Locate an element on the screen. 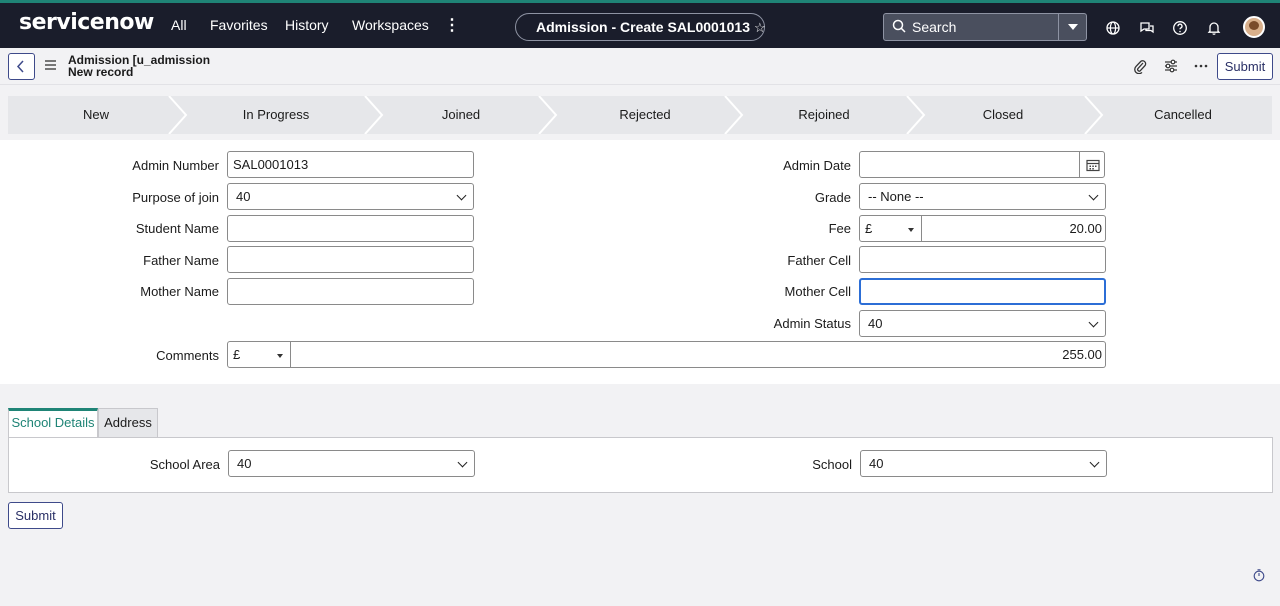 Image resolution: width=1280 pixels, height=606 pixels. nav-favorites: Favorites is located at coordinates (239, 25).